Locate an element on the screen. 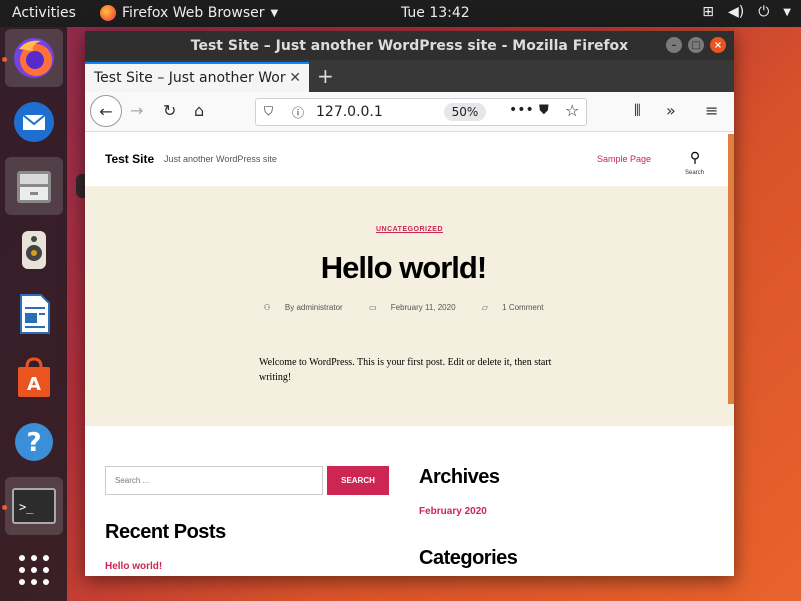 The image size is (801, 601). thunderbird-icon is located at coordinates (34, 122).